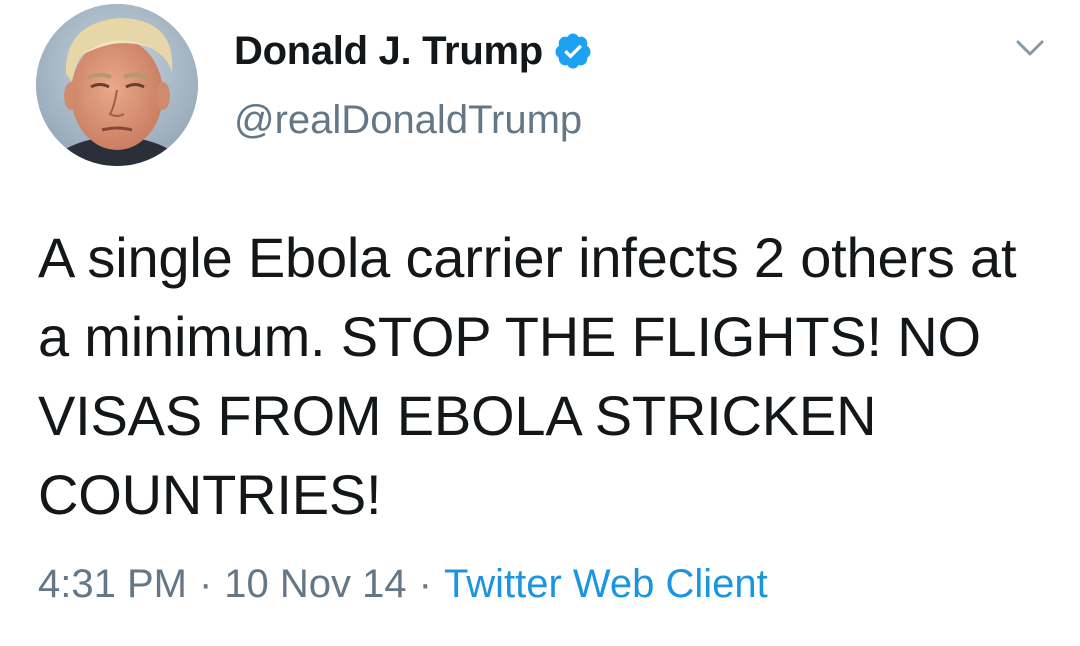 The image size is (1080, 646). Describe the element at coordinates (388, 51) in the screenshot. I see `display-name: Donald J. Trump` at that location.